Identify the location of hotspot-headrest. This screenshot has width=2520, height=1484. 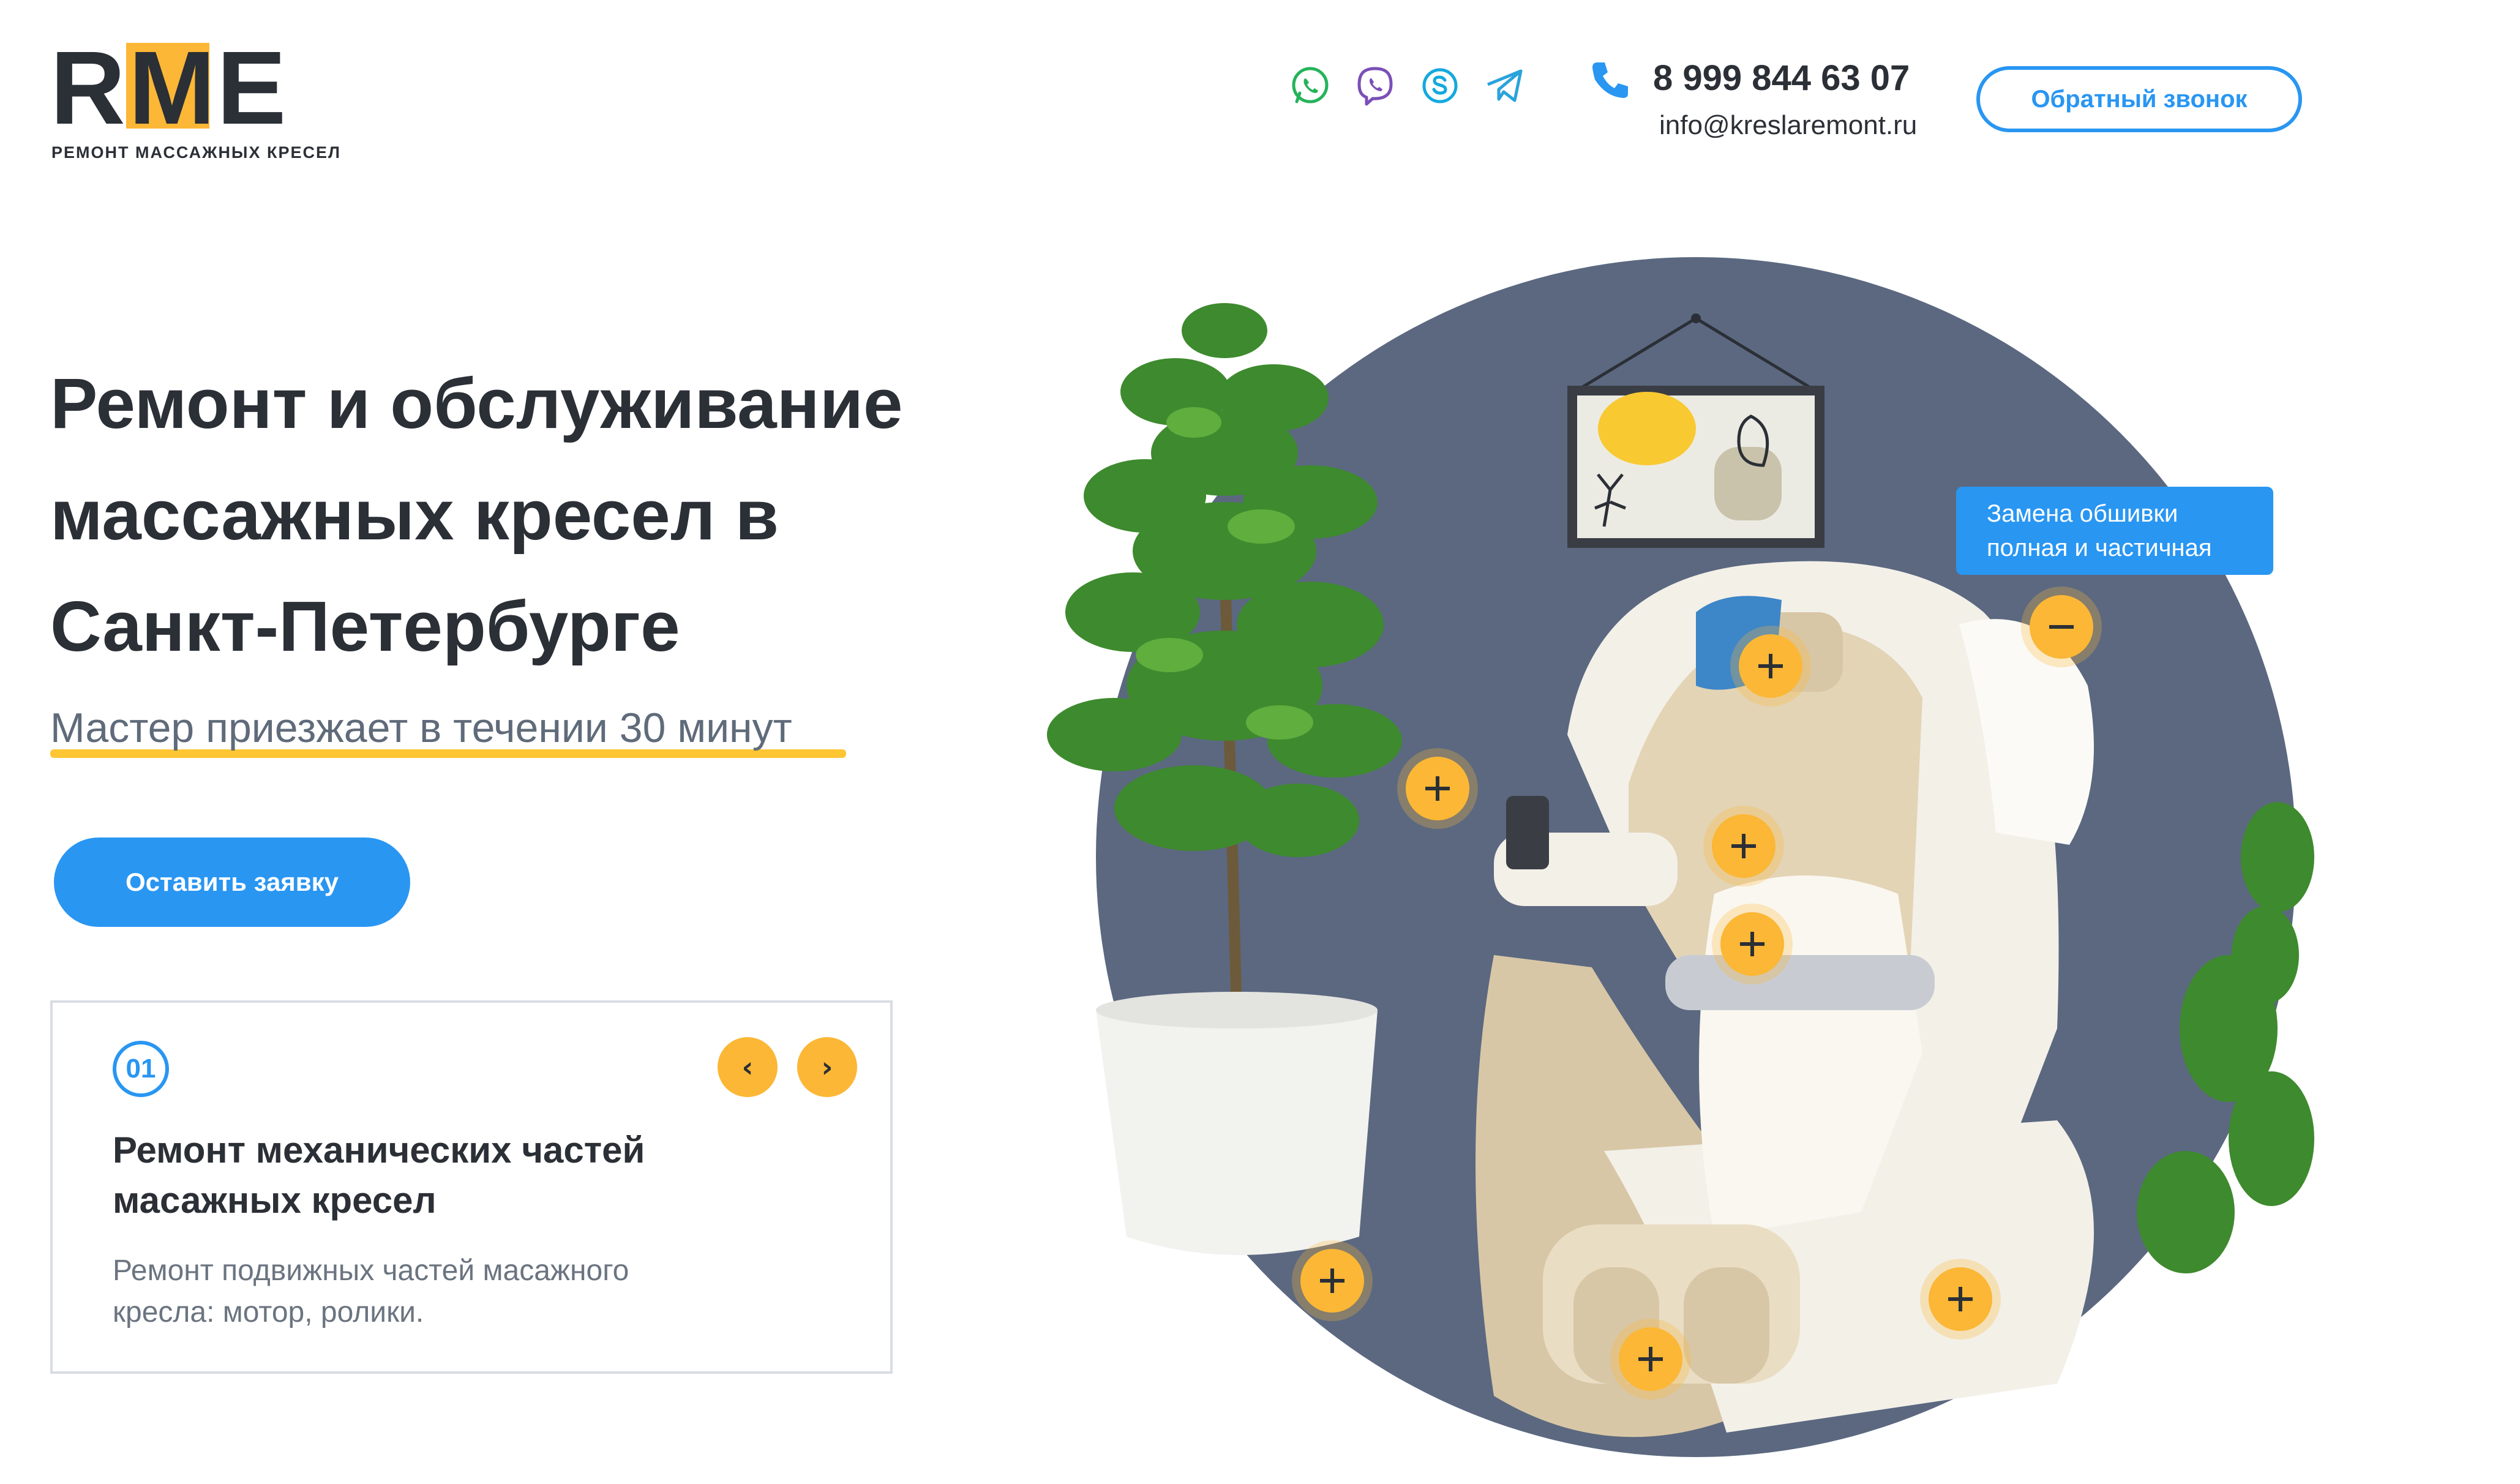
(1770, 666).